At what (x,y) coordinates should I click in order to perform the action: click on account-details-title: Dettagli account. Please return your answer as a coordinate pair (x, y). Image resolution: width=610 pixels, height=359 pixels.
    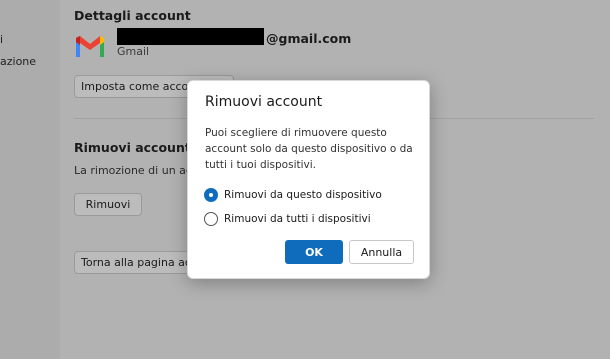
    Looking at the image, I should click on (132, 15).